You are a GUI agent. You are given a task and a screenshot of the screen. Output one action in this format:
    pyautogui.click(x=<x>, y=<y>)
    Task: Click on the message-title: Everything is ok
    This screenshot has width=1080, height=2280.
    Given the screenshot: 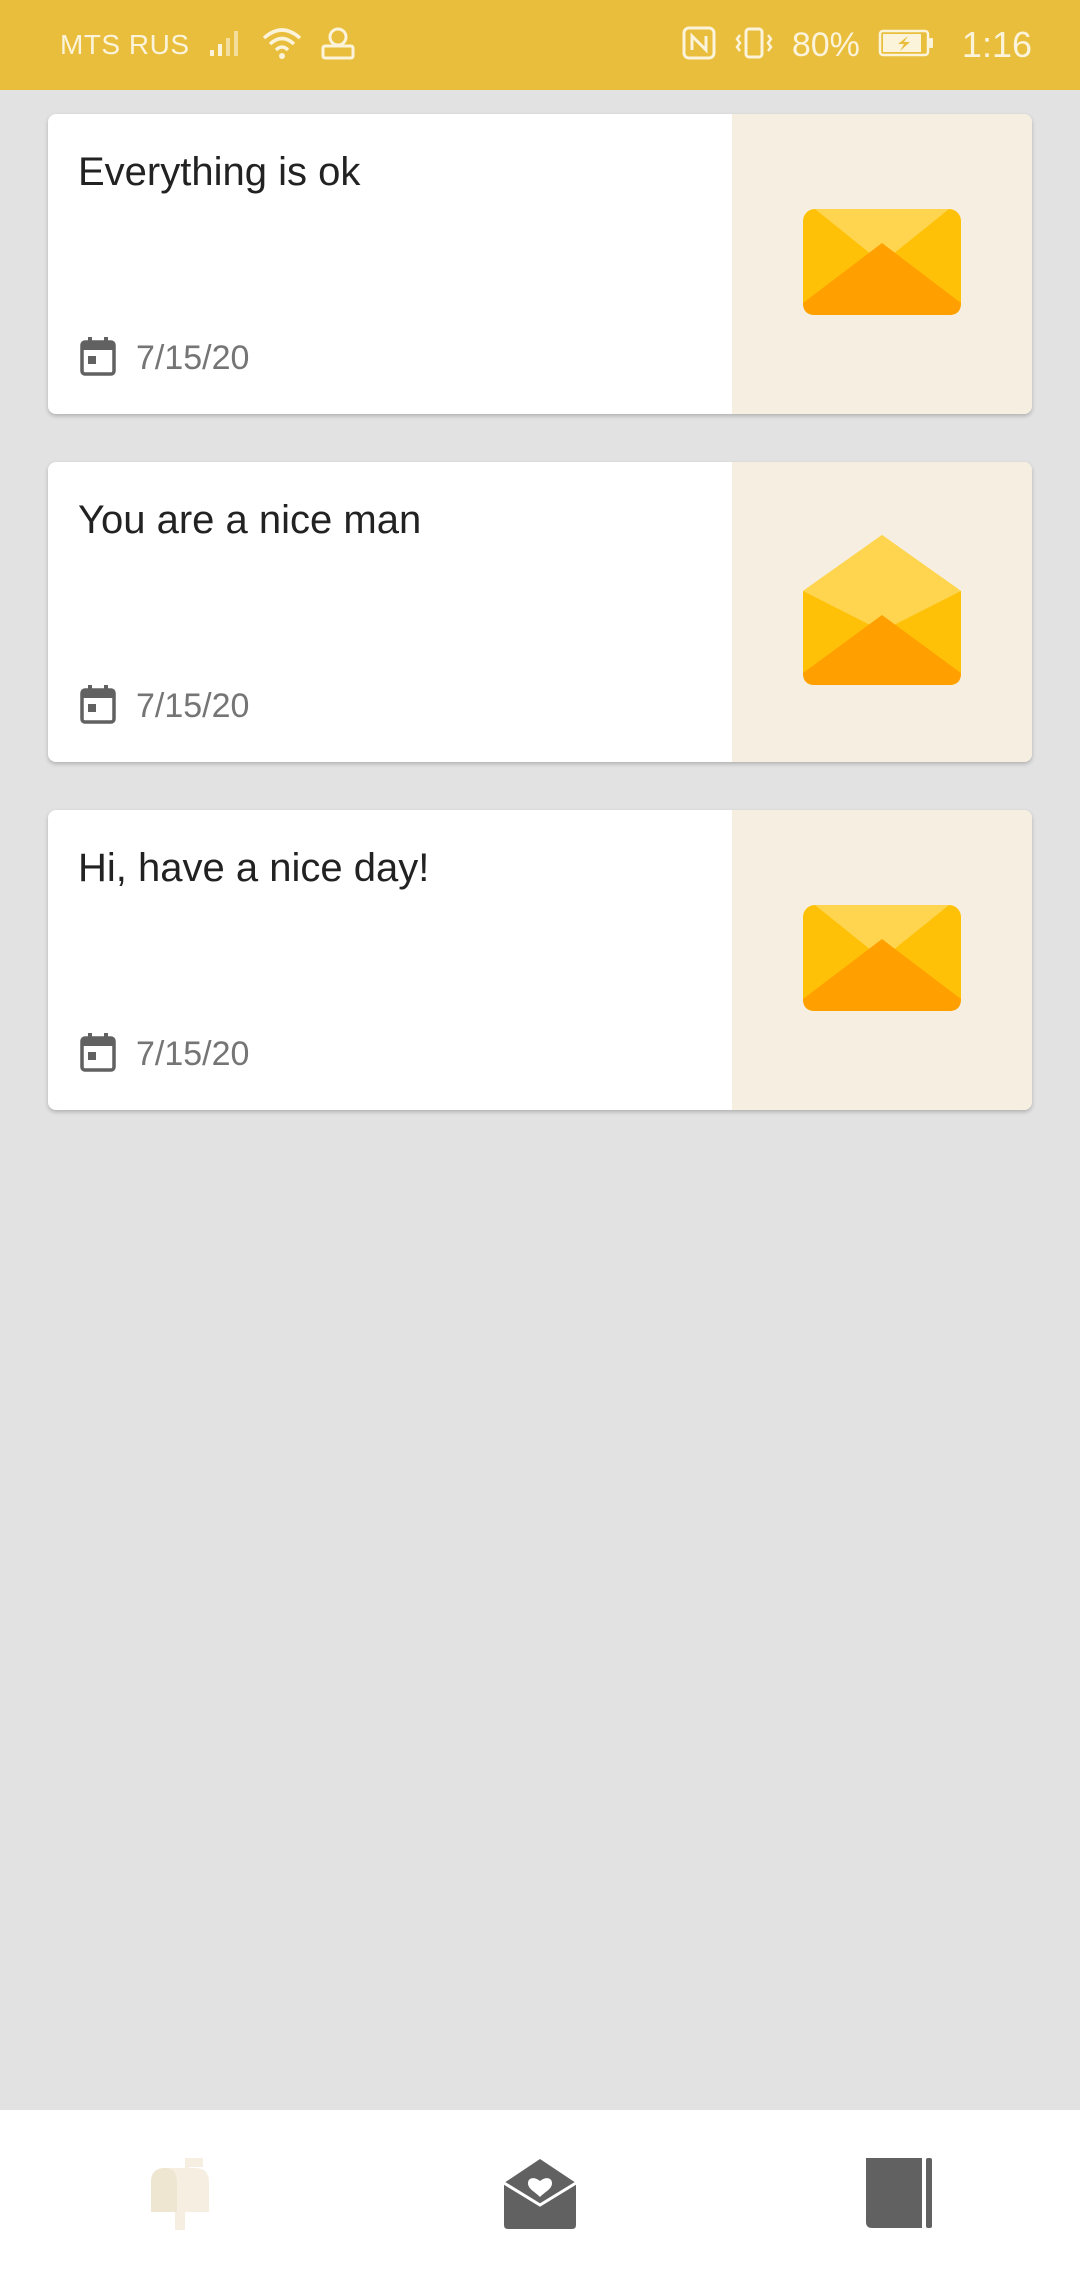 What is the action you would take?
    pyautogui.click(x=219, y=172)
    